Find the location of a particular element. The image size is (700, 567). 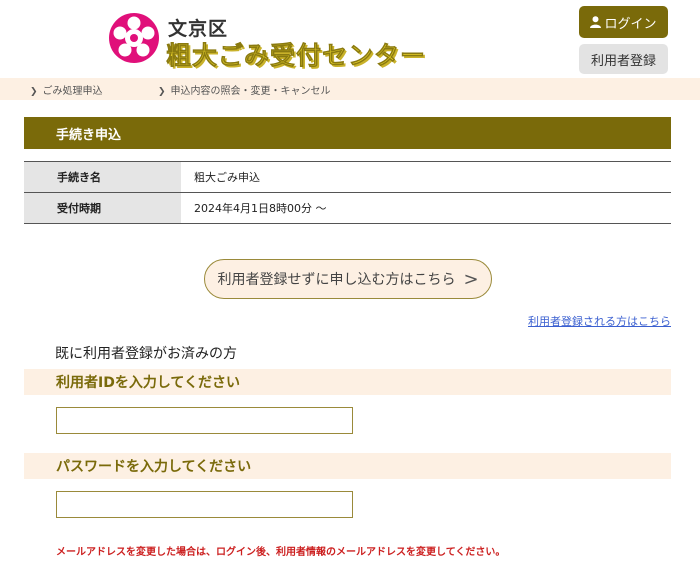

row-value: 2024年4月1日8時00分 〜 is located at coordinates (260, 208).